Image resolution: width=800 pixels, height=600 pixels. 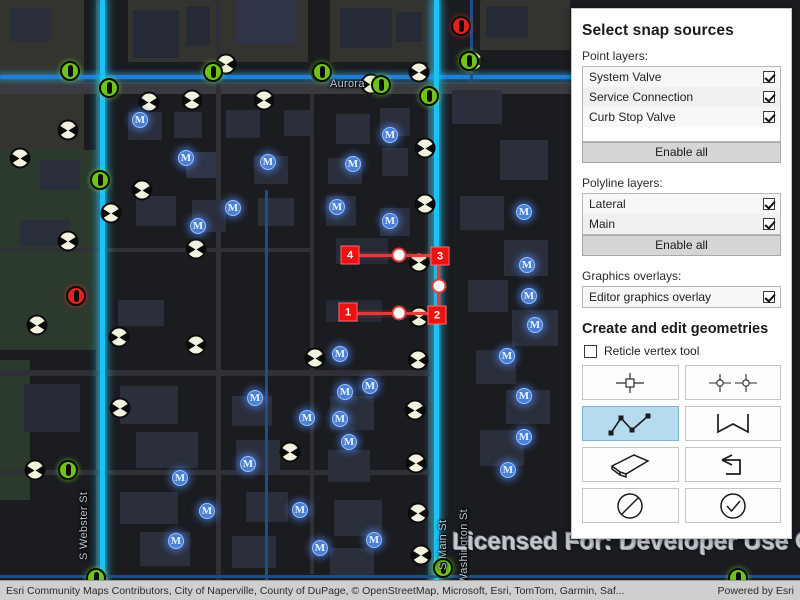 What do you see at coordinates (350, 255) in the screenshot?
I see `geometry-vertex-4: 4` at bounding box center [350, 255].